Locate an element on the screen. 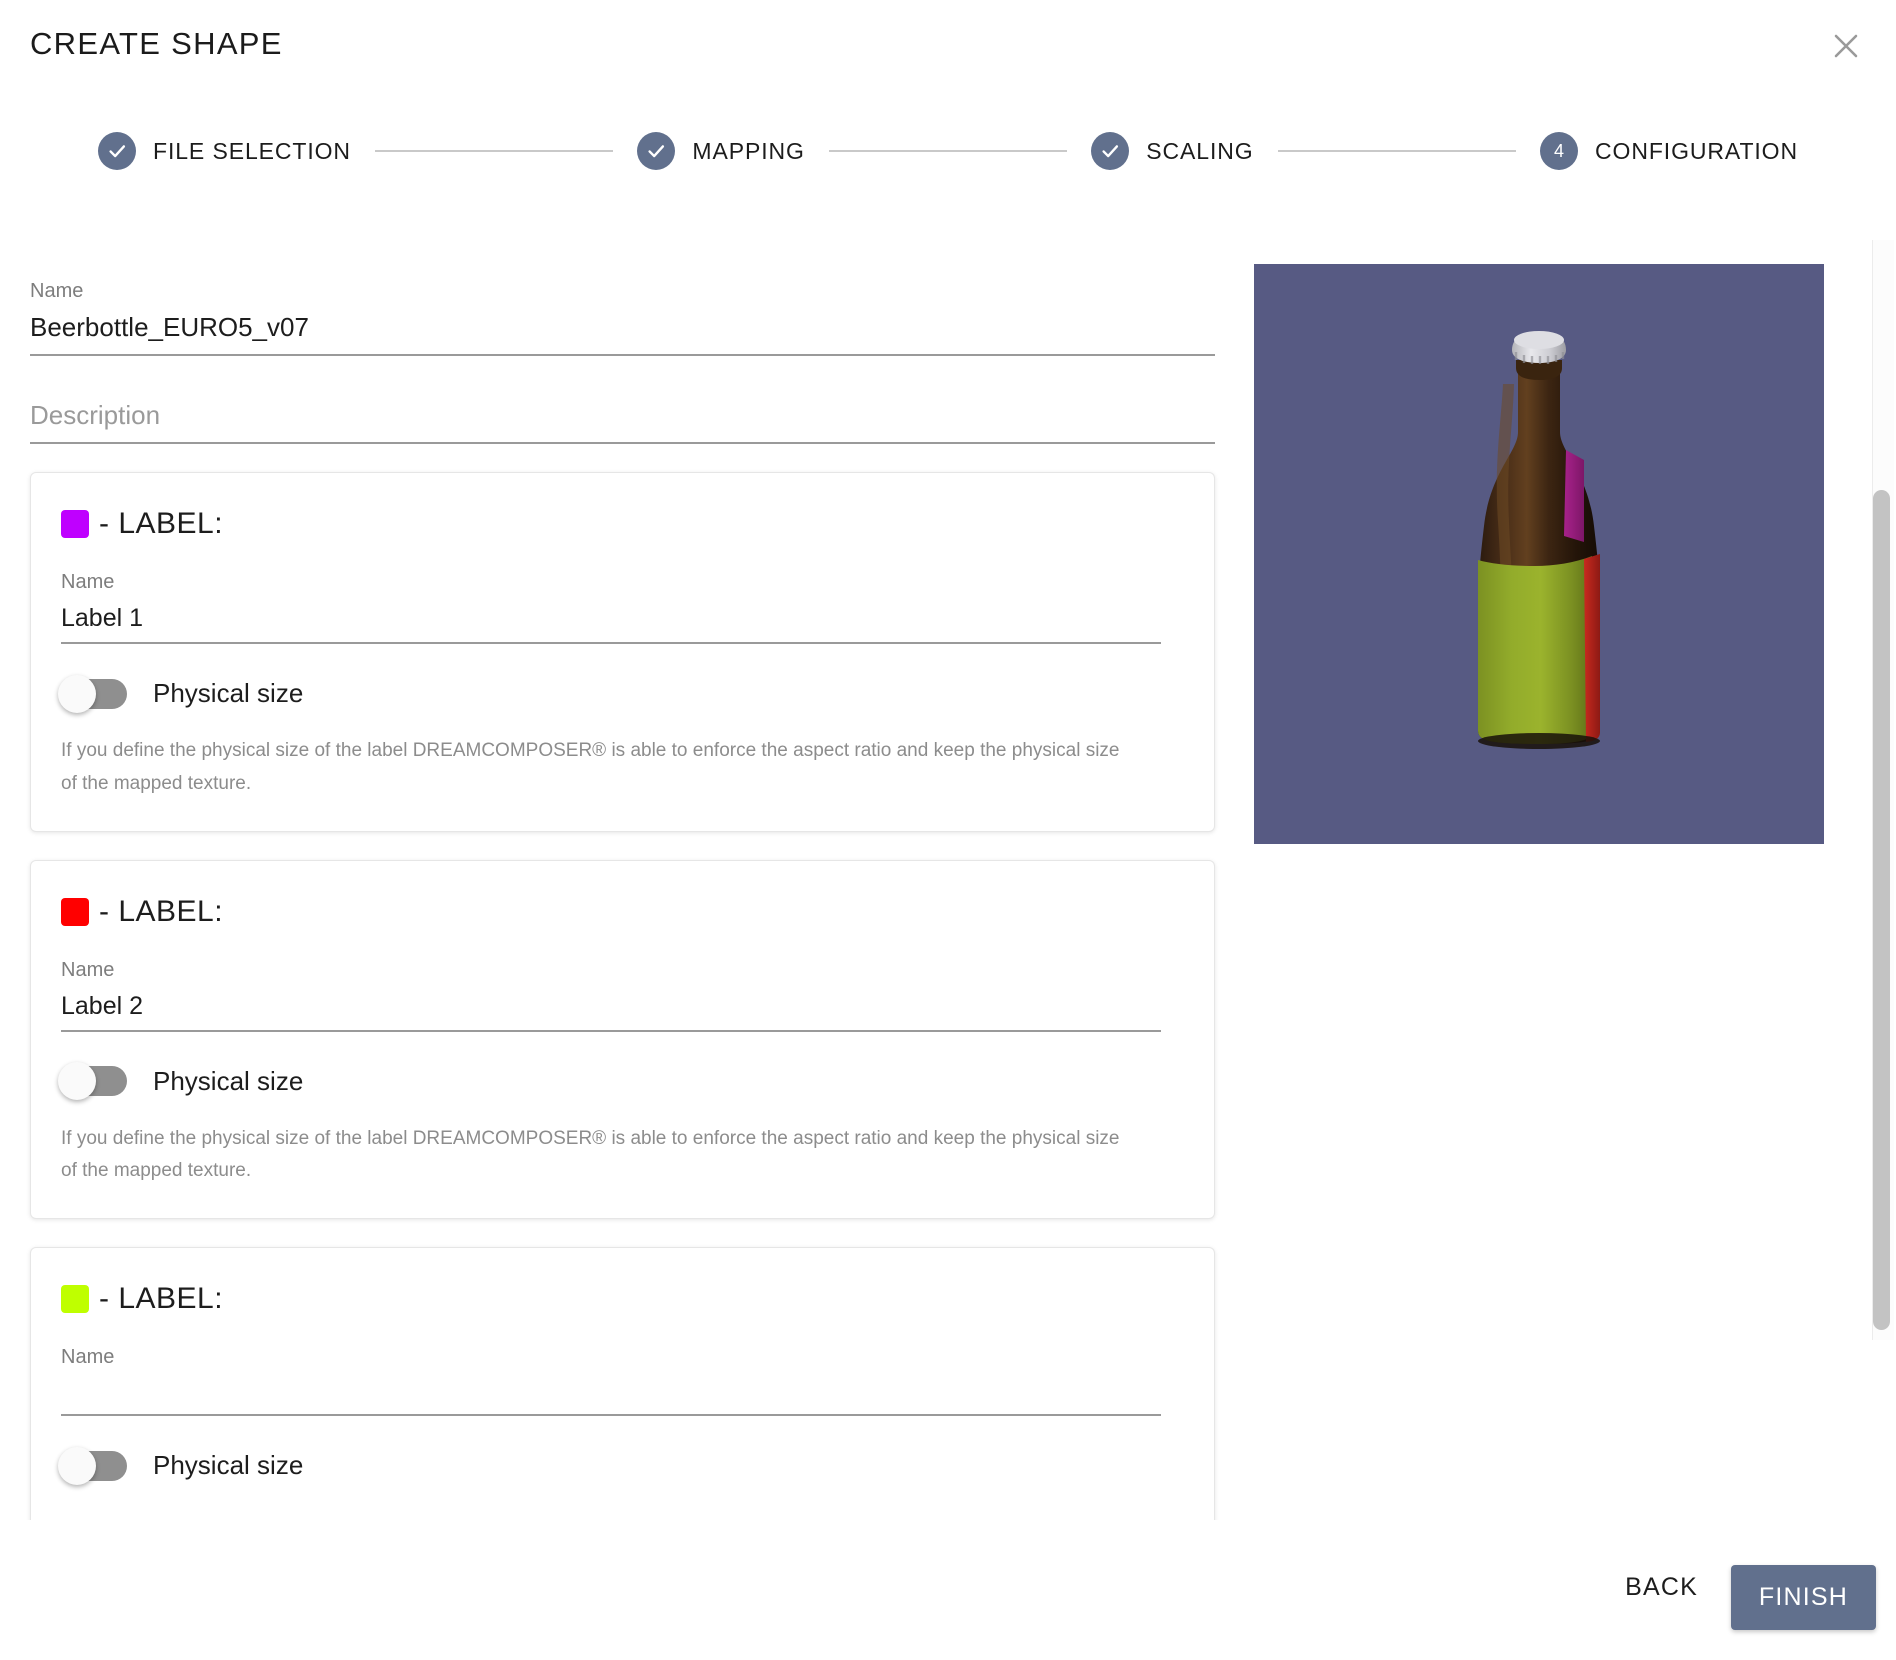 The image size is (1896, 1660). shape-name-input: Beerbottle_EURO5_v07 is located at coordinates (622, 334).